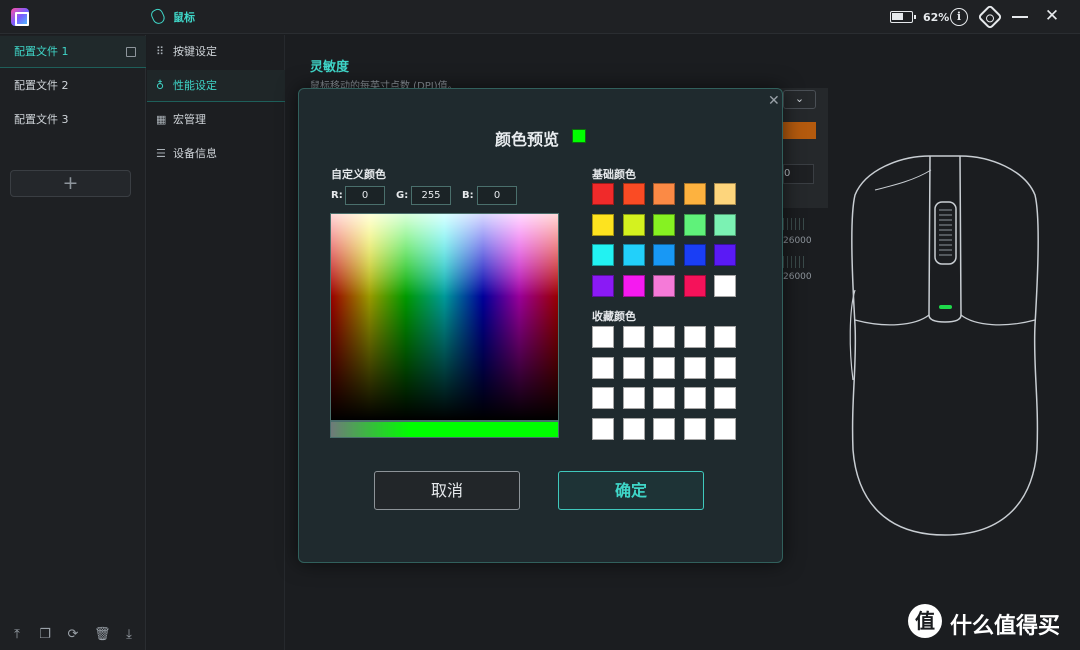 The width and height of the screenshot is (1080, 650). I want to click on profile-item-3: 配置文件 3, so click(73, 120).